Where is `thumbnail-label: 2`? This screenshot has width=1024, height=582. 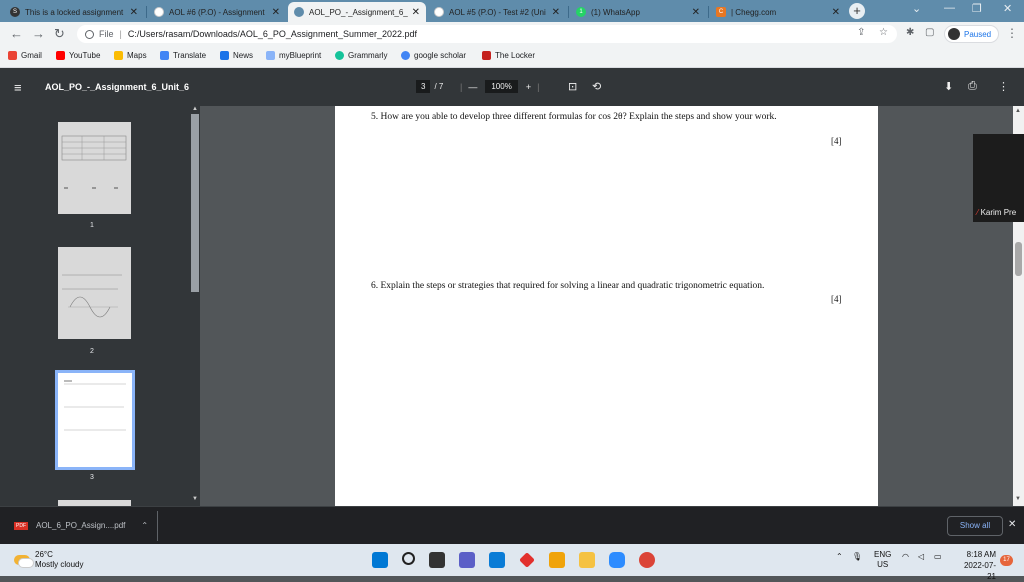 thumbnail-label: 2 is located at coordinates (92, 351).